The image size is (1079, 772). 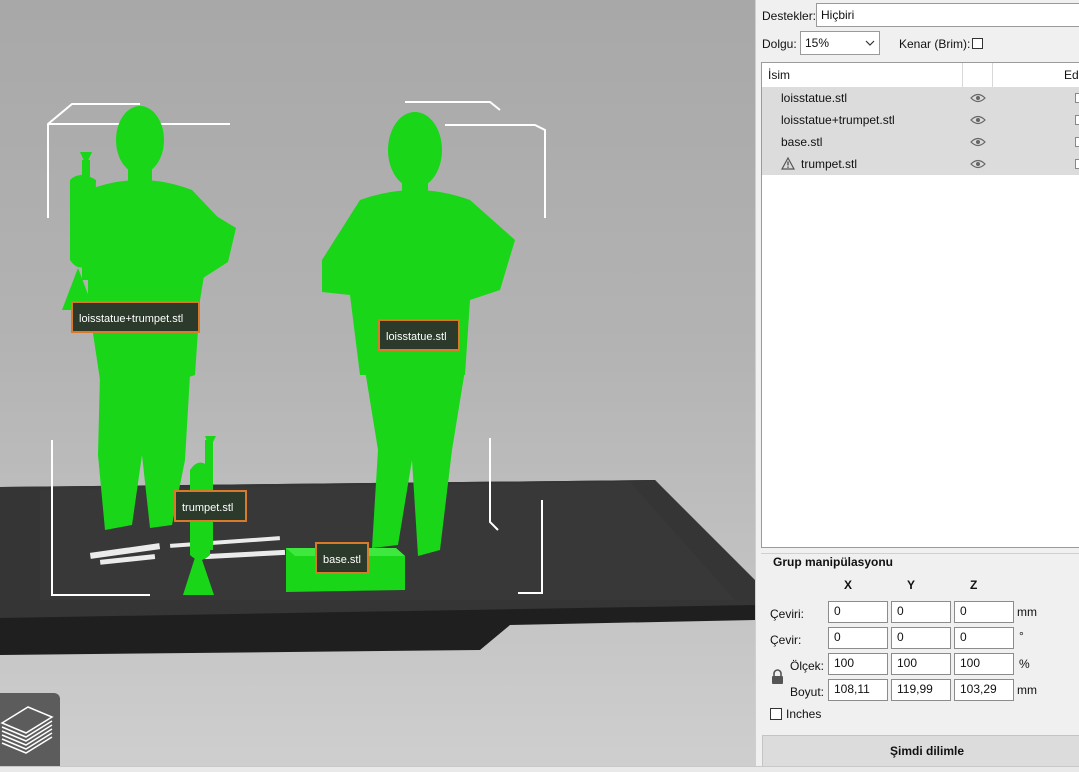 What do you see at coordinates (911, 585) in the screenshot?
I see `axis-y-label: Y` at bounding box center [911, 585].